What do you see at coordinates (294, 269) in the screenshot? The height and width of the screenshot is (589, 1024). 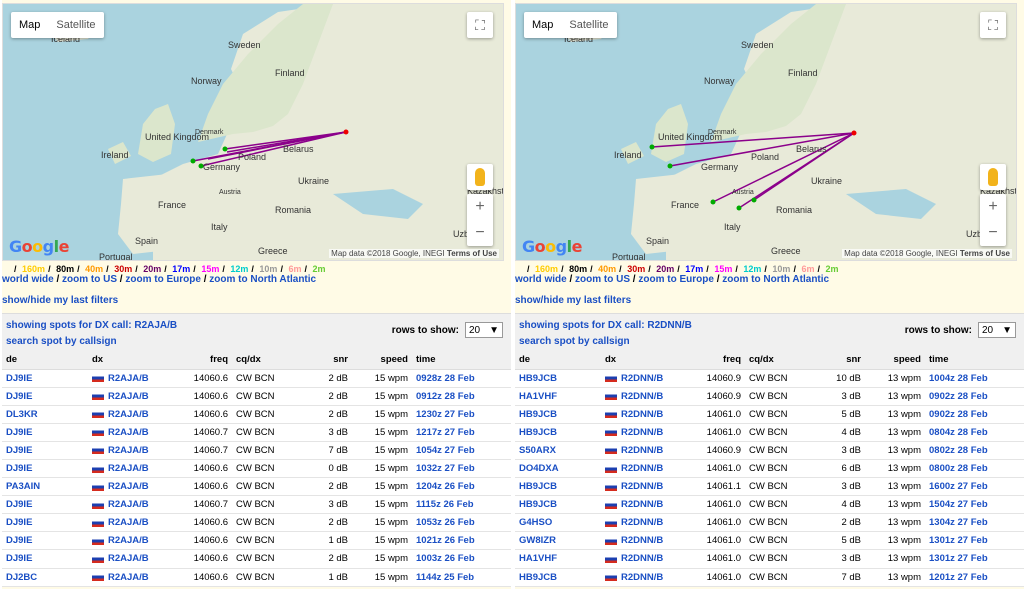 I see `band-6m: 6m` at bounding box center [294, 269].